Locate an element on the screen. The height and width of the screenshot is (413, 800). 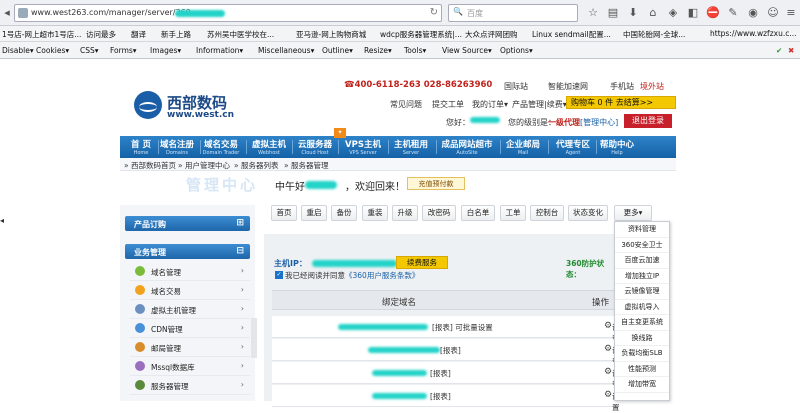
nav-autosite: 成品网站超市 AutoSite is located at coordinates (467, 147).